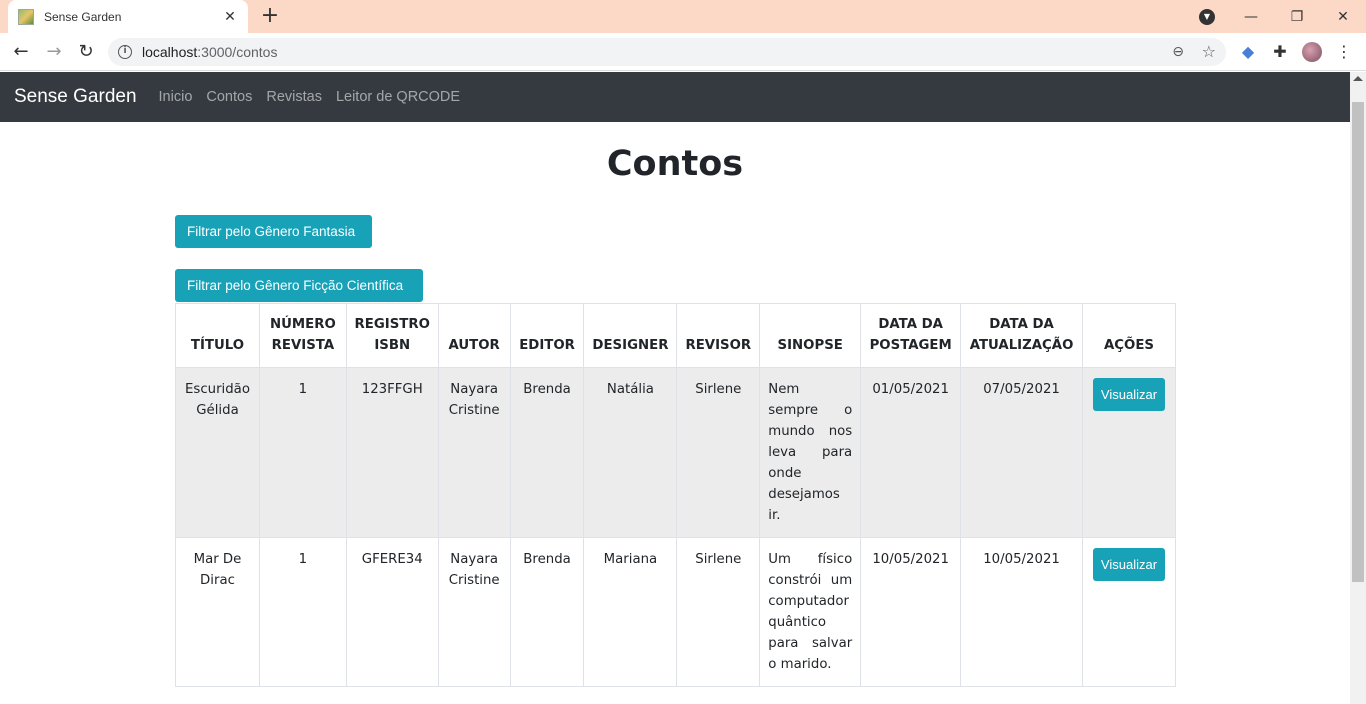 The width and height of the screenshot is (1366, 704). I want to click on tab-close-icon: ✕, so click(230, 17).